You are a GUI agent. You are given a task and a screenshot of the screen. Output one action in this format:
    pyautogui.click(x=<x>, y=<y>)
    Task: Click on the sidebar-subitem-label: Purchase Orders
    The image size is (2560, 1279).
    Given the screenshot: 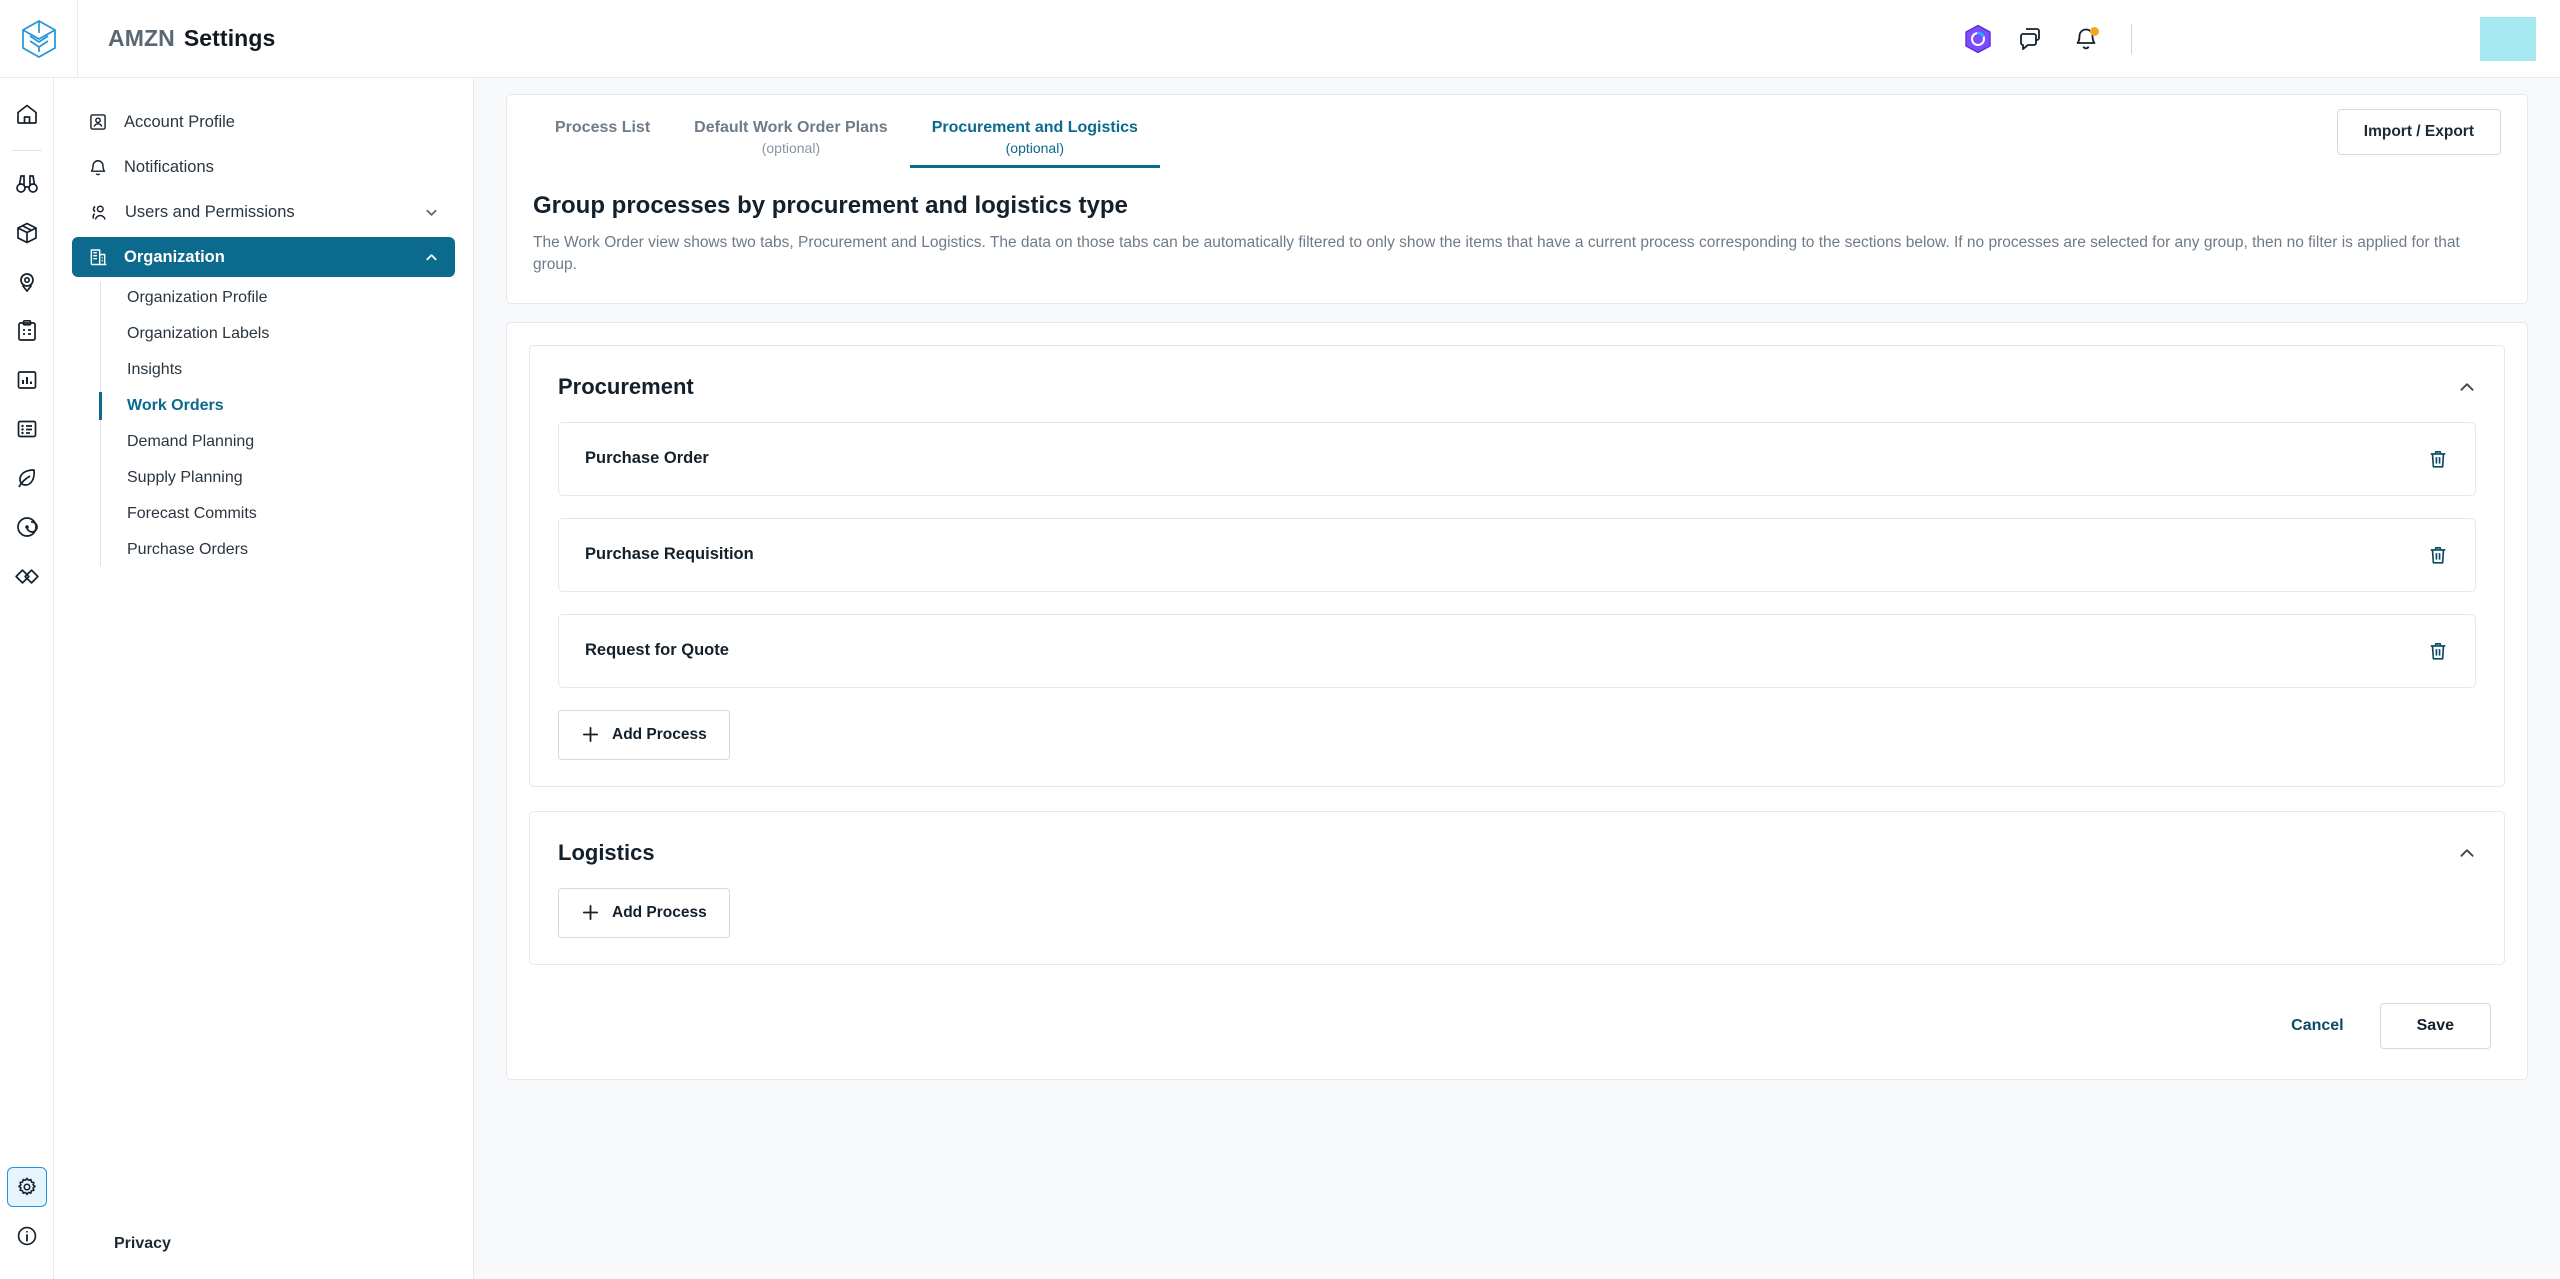 What is the action you would take?
    pyautogui.click(x=187, y=549)
    